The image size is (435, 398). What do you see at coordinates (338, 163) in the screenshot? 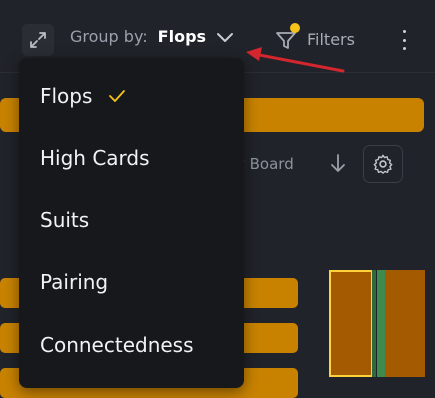
I see `arrow-down-icon` at bounding box center [338, 163].